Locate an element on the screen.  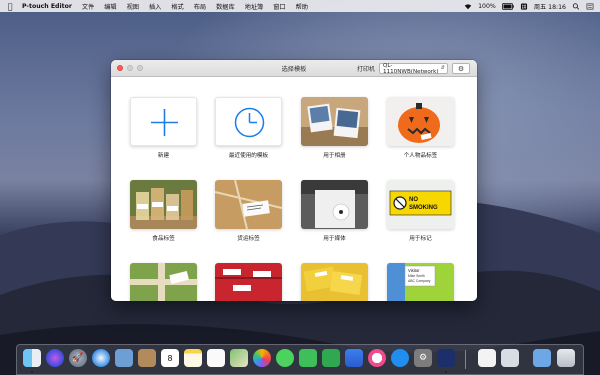
numbers-icon is located at coordinates (331, 358).